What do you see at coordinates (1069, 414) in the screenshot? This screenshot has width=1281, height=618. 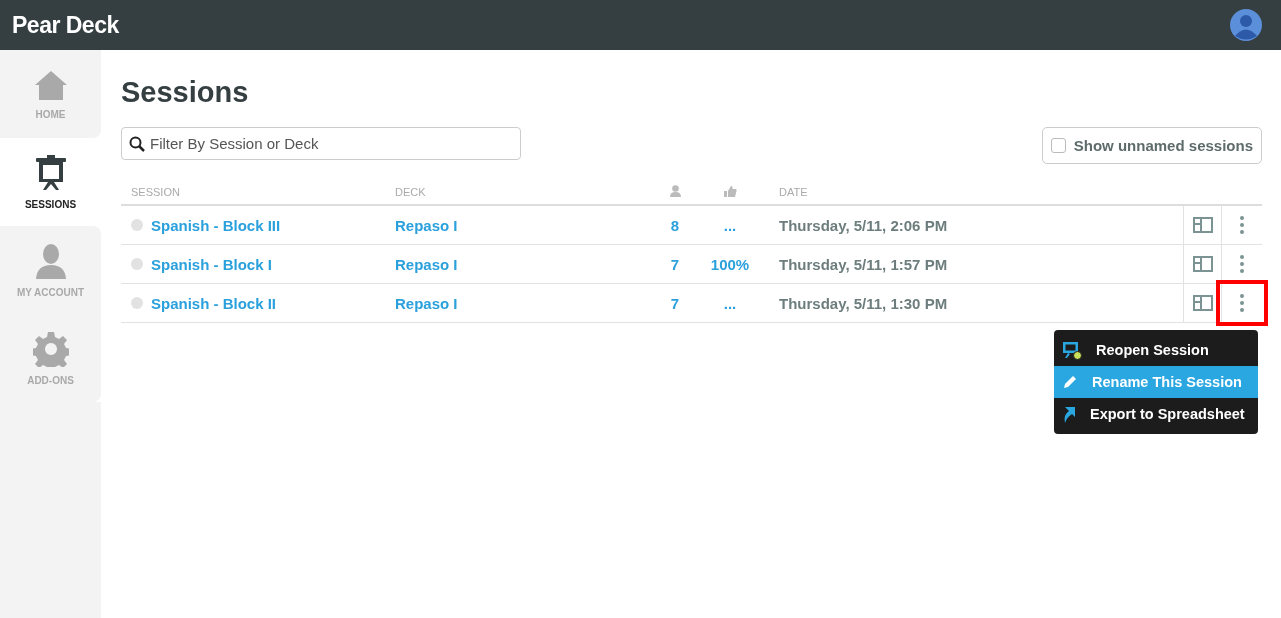 I see `arrow-icon` at bounding box center [1069, 414].